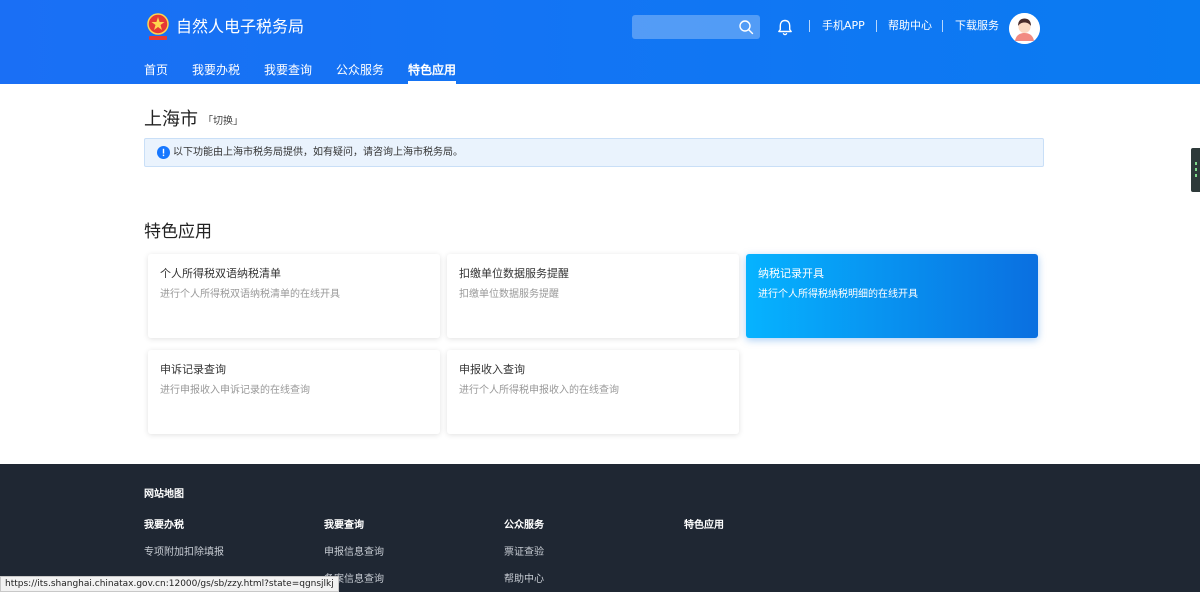 Image resolution: width=1200 pixels, height=592 pixels. What do you see at coordinates (791, 273) in the screenshot?
I see `card-title: 纳税记录开具` at bounding box center [791, 273].